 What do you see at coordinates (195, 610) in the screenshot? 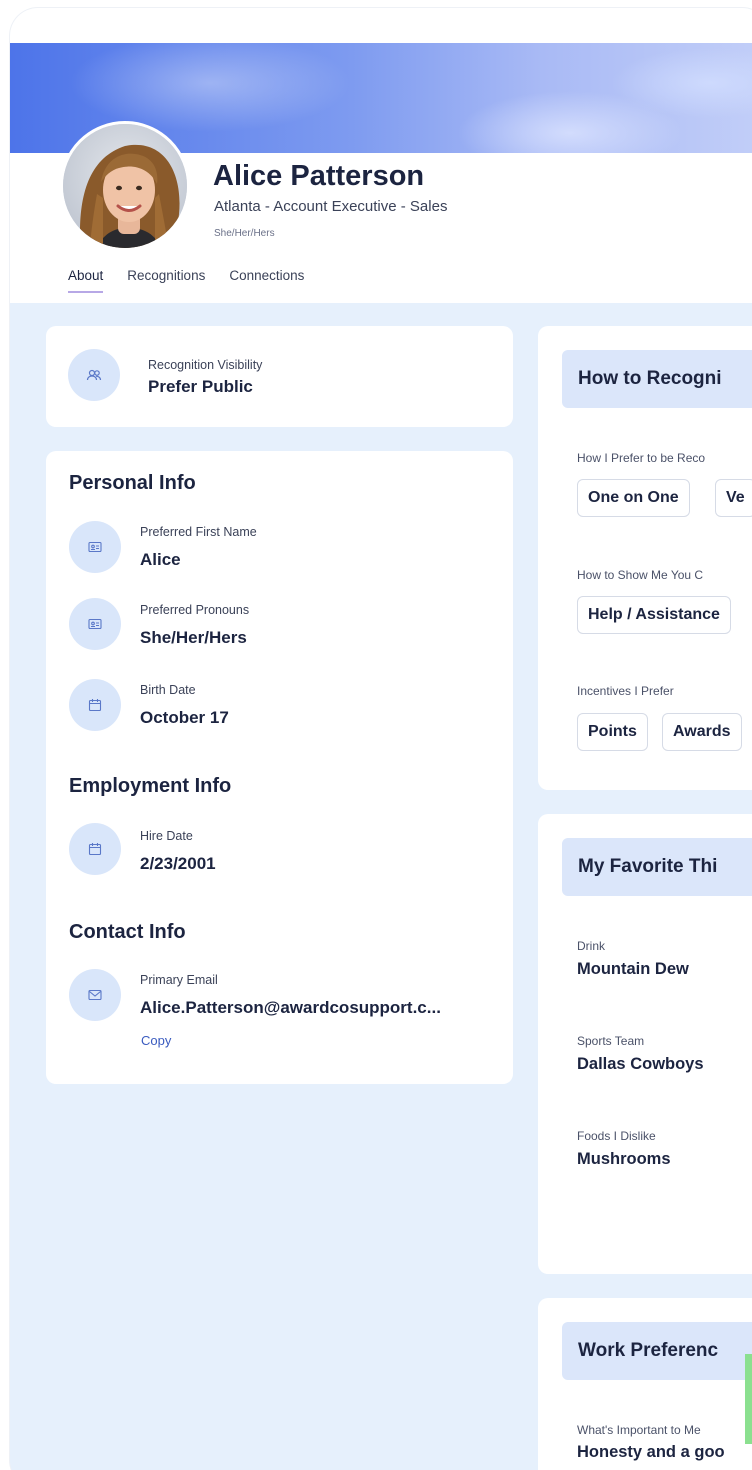
I see `pronouns-label: Preferred Pronouns` at bounding box center [195, 610].